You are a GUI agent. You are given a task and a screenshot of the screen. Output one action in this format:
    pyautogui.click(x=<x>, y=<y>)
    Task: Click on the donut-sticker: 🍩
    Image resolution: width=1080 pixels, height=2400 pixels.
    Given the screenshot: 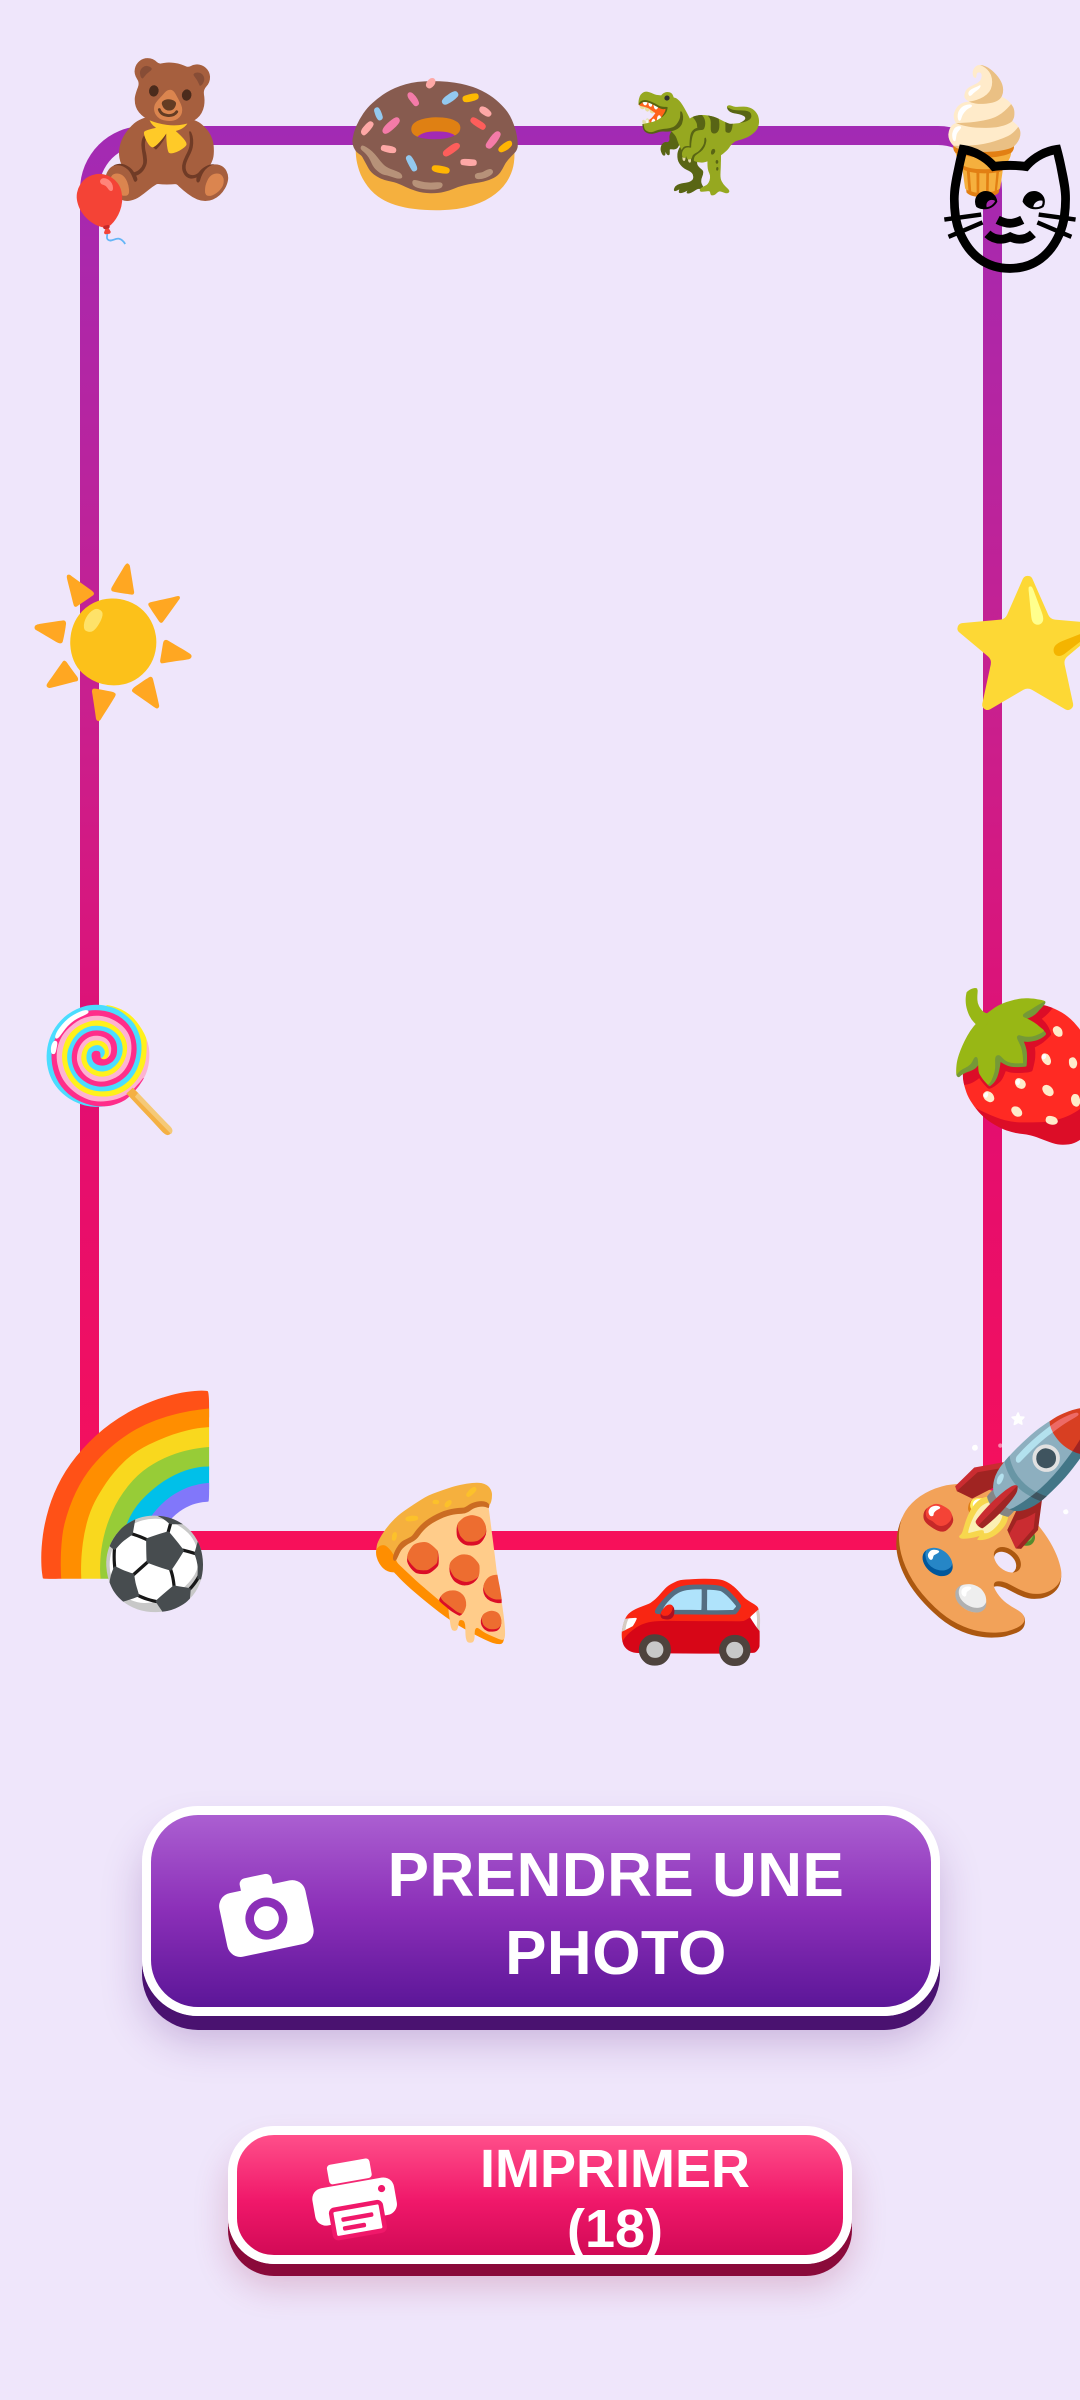 What is the action you would take?
    pyautogui.click(x=435, y=145)
    